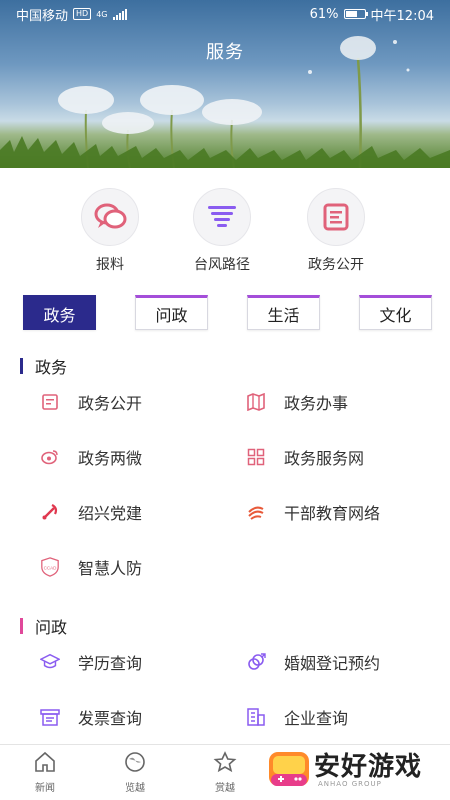 The image size is (450, 800). Describe the element at coordinates (289, 769) in the screenshot. I see `gamepad-logo-icon` at that location.